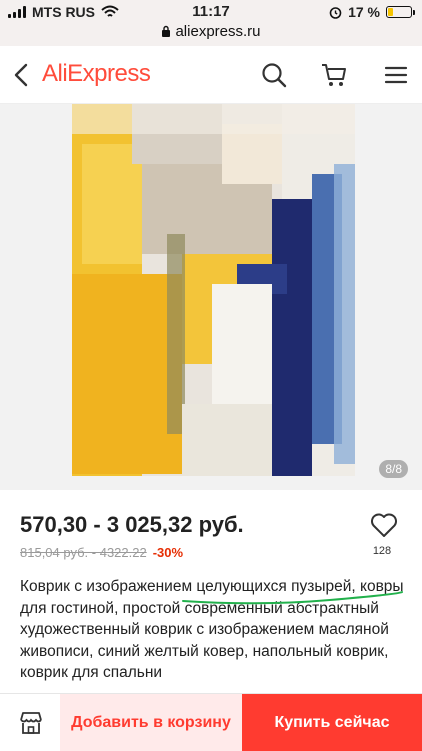  Describe the element at coordinates (31, 723) in the screenshot. I see `store-icon` at that location.